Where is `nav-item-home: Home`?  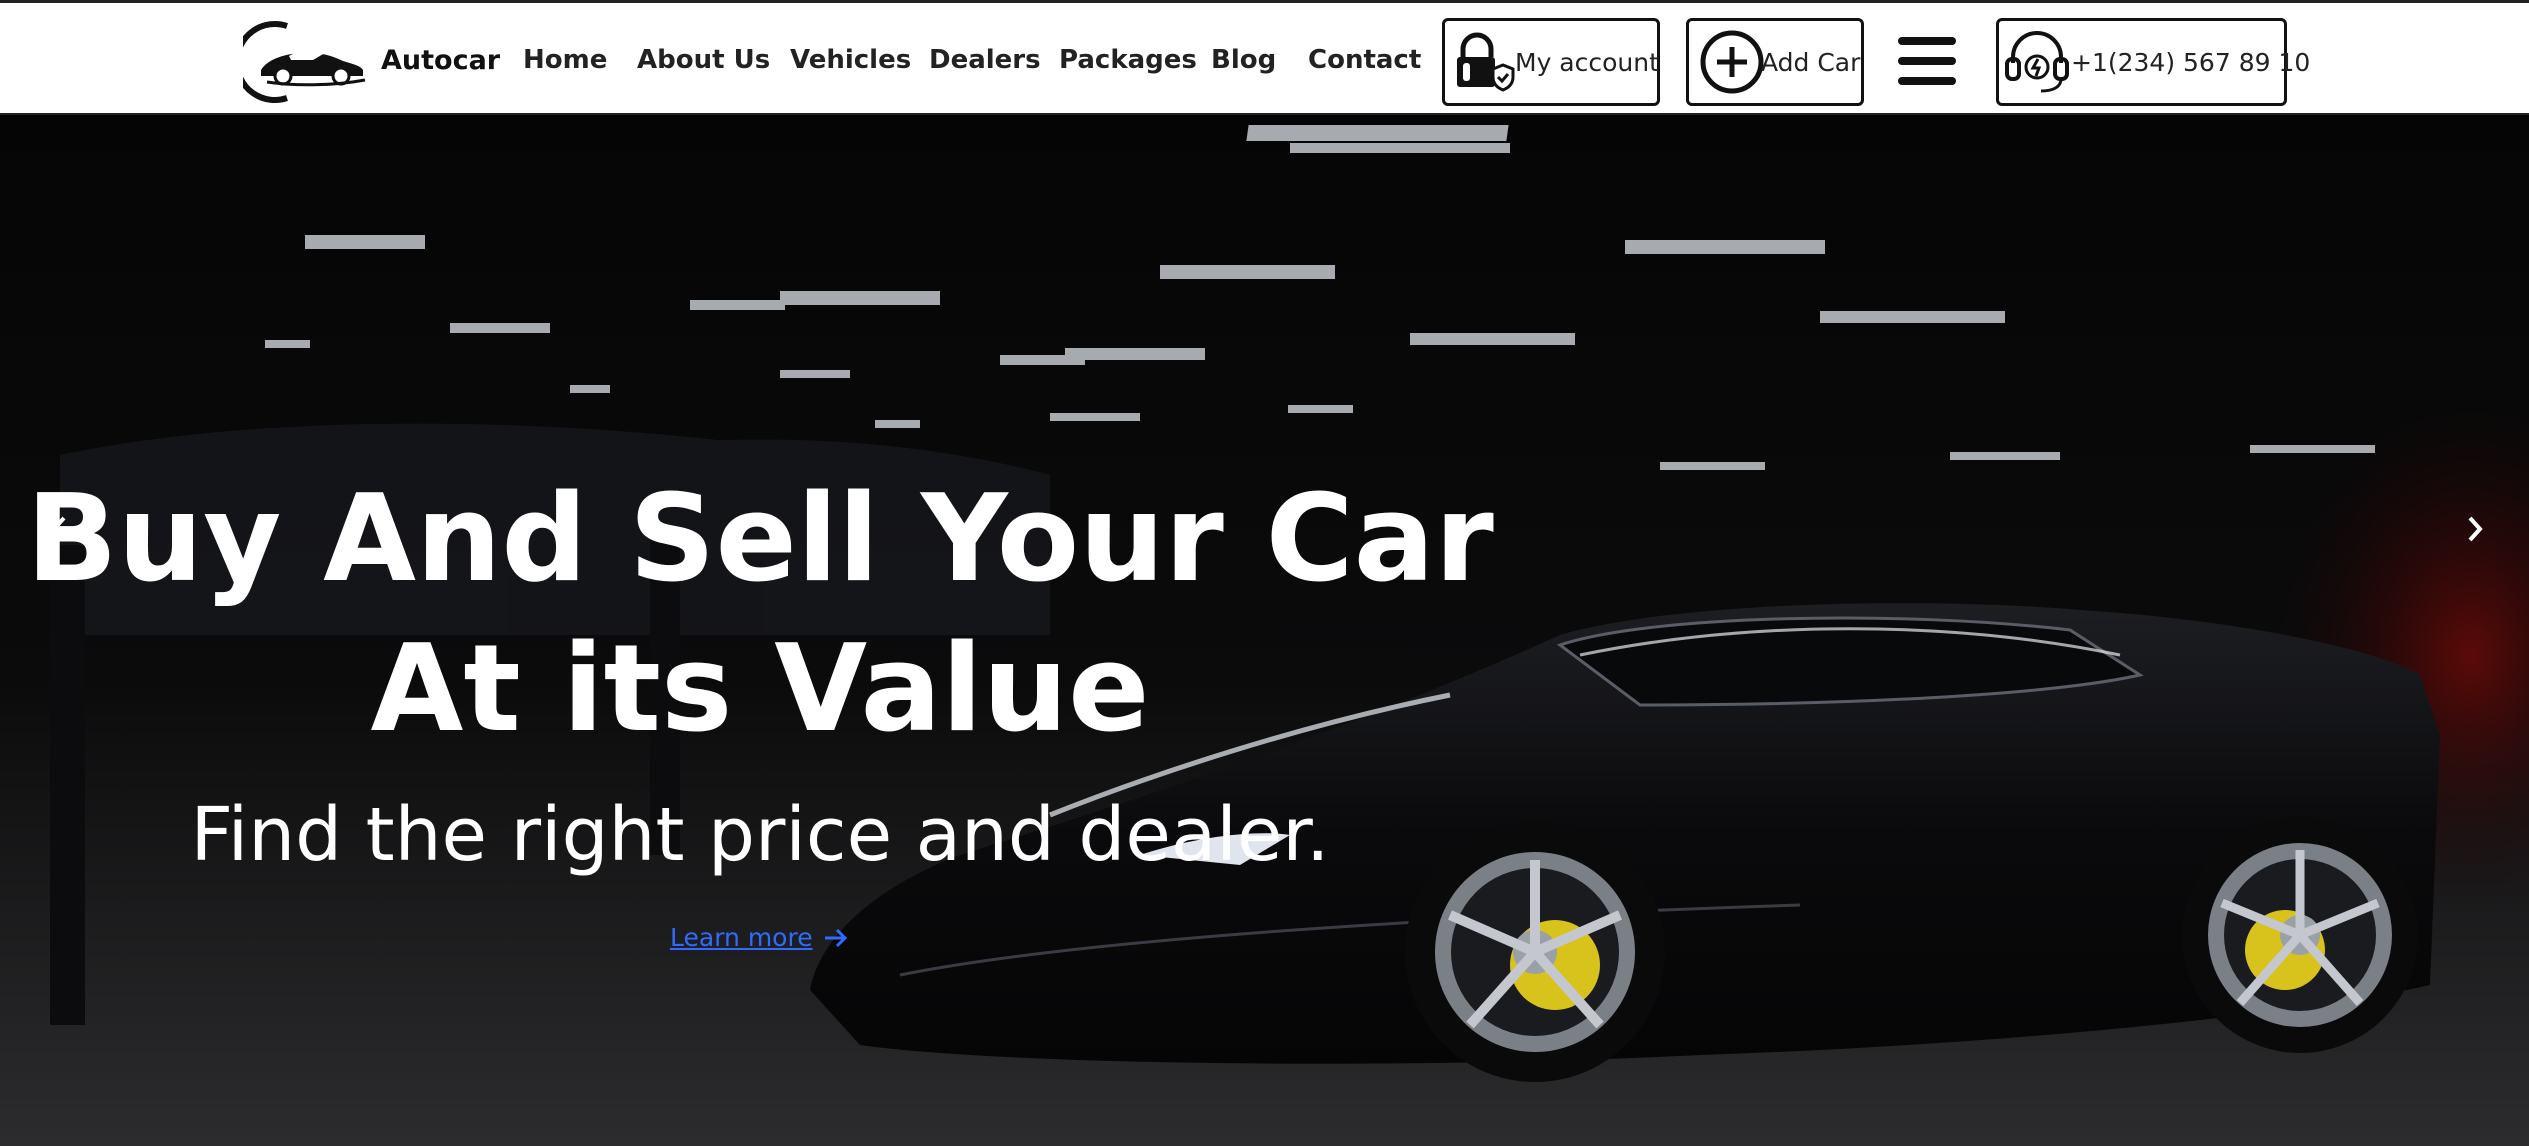
nav-item-home: Home is located at coordinates (565, 60).